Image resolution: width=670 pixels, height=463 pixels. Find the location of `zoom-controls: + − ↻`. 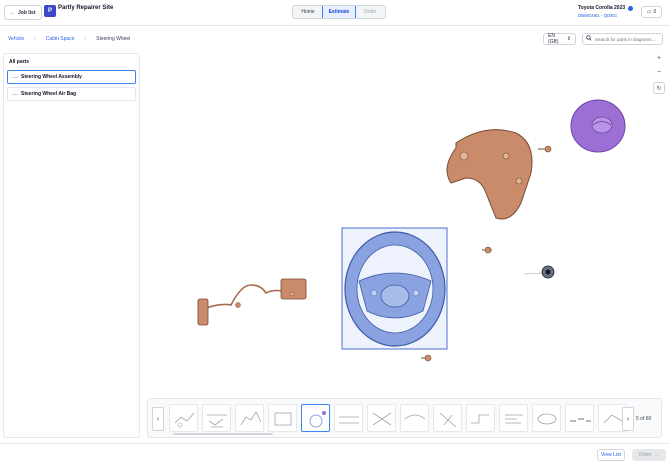

zoom-controls: + − ↻ is located at coordinates (659, 73).